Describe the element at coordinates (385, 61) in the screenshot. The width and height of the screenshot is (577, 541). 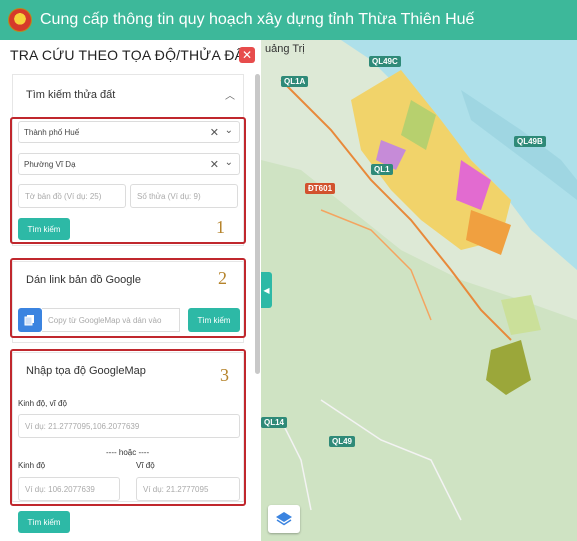
I see `road-label-ql49c: QL49C` at that location.